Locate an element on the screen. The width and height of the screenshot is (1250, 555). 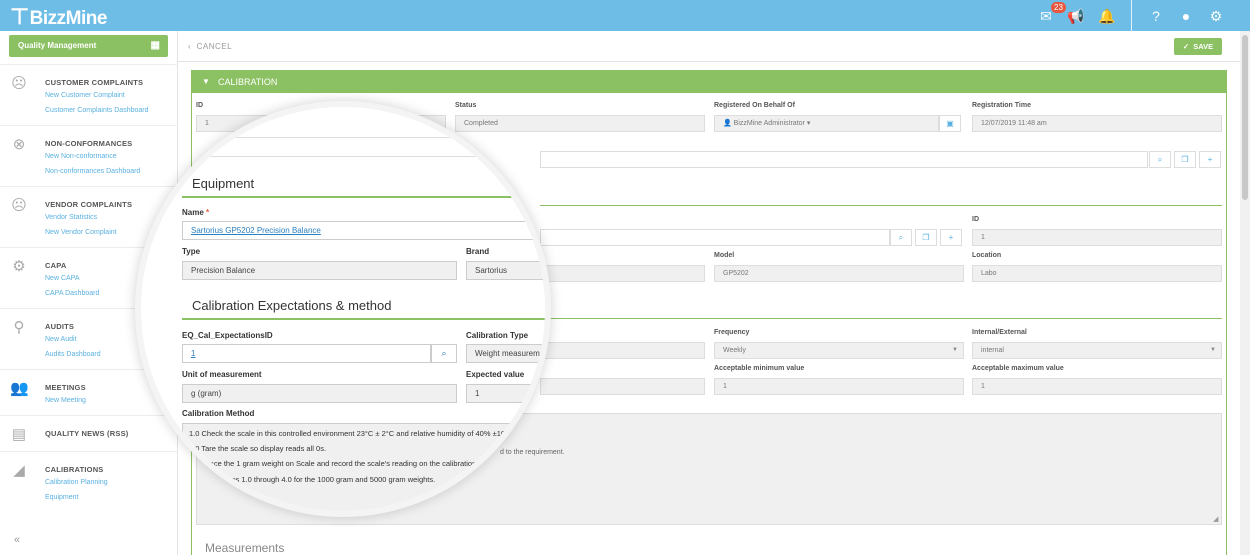
equipment-id-label: ID is located at coordinates (975, 219).